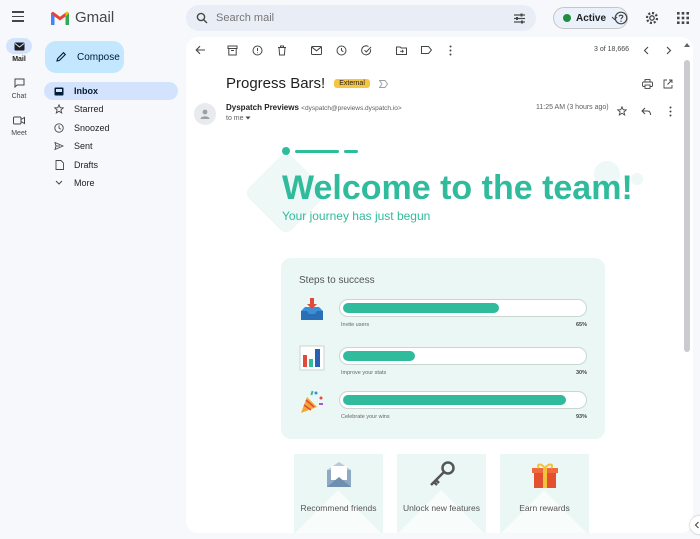  I want to click on rail-item-meet: Meet, so click(19, 128).